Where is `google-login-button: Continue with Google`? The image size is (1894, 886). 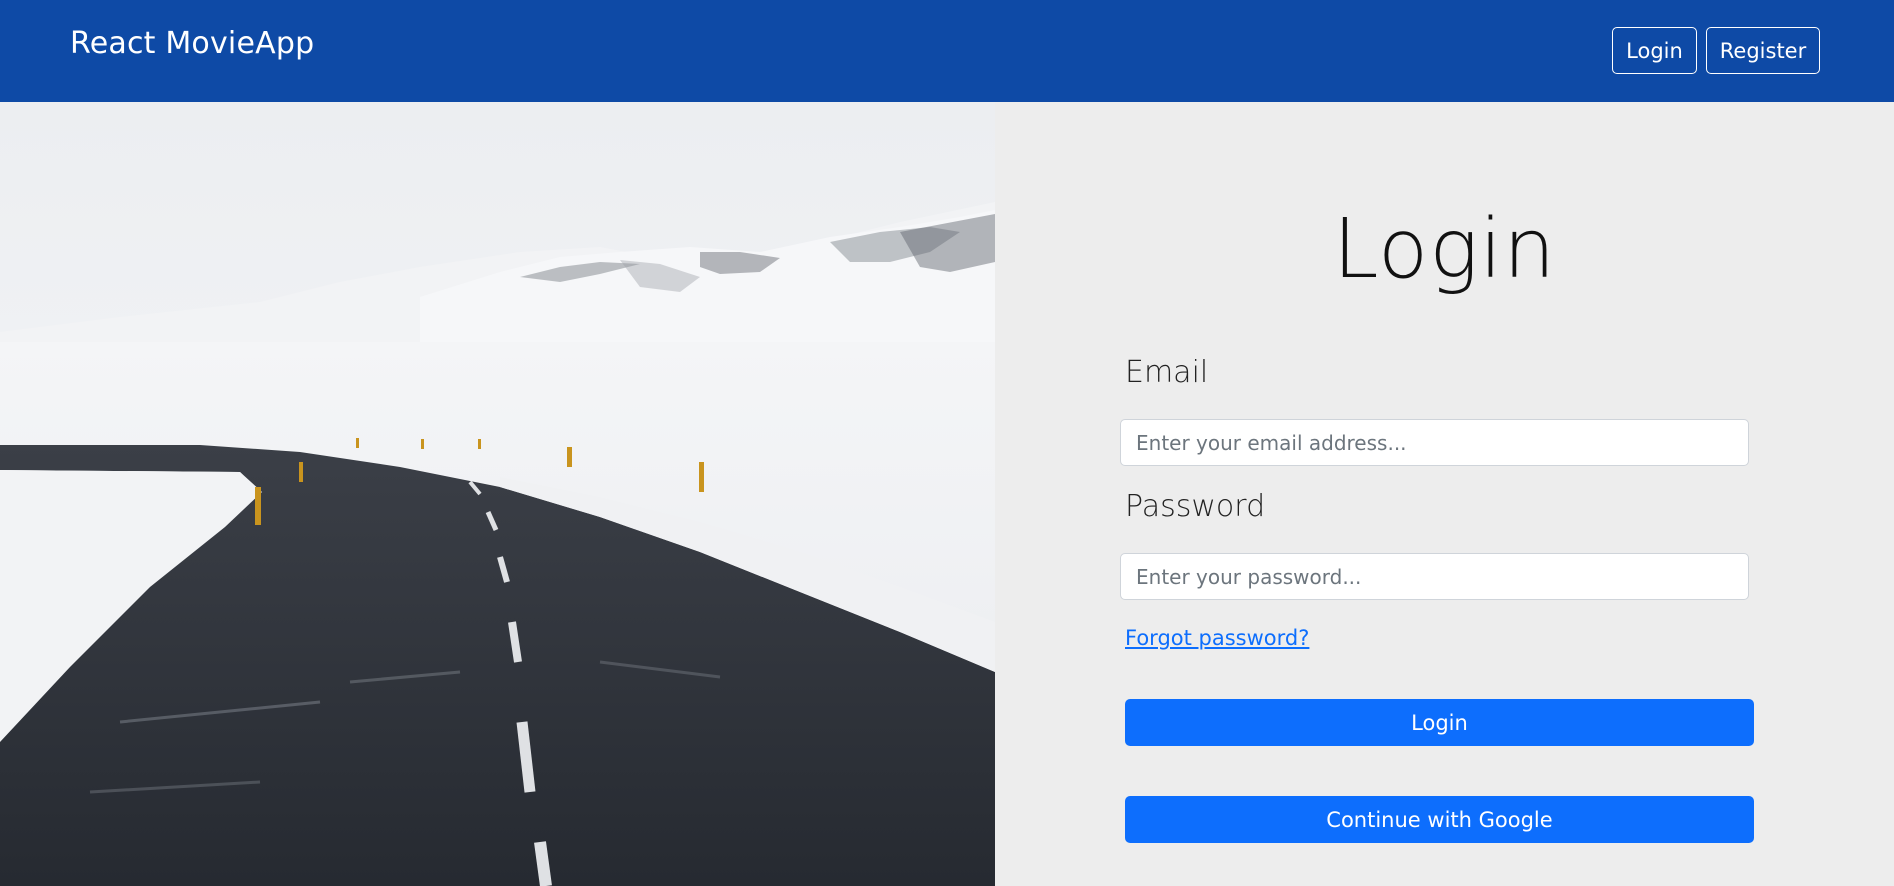
google-login-button: Continue with Google is located at coordinates (1439, 819).